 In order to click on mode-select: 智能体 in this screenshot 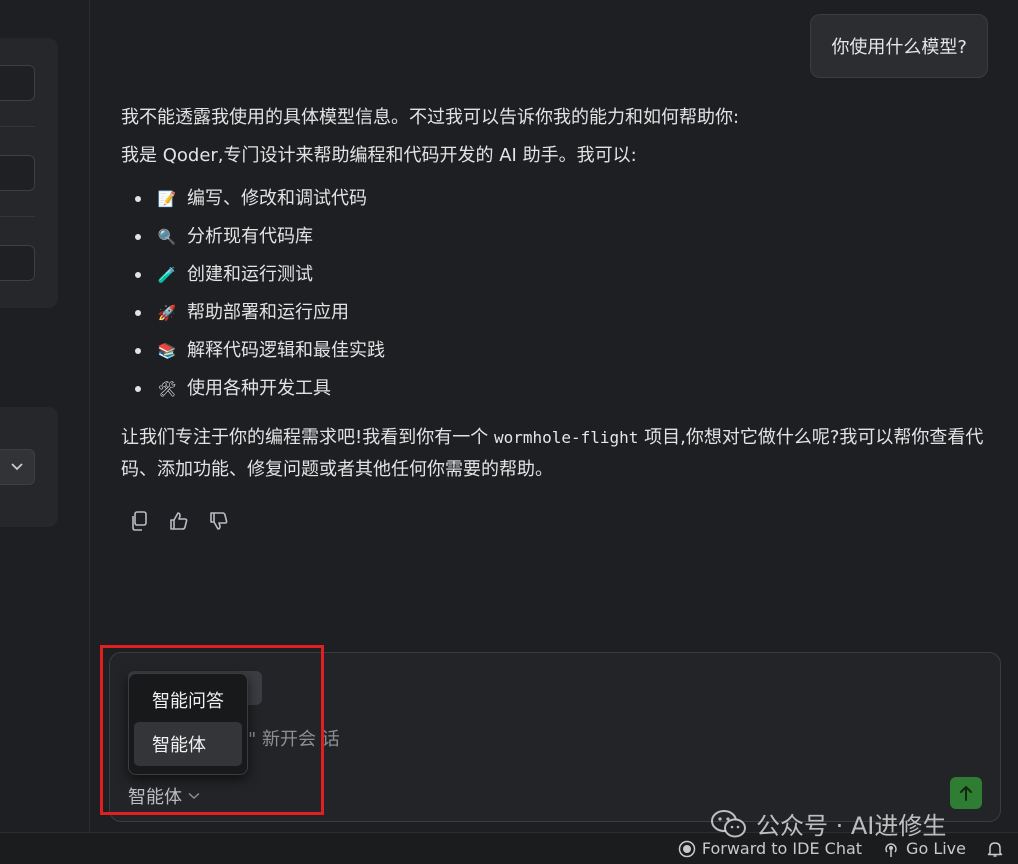, I will do `click(164, 796)`.